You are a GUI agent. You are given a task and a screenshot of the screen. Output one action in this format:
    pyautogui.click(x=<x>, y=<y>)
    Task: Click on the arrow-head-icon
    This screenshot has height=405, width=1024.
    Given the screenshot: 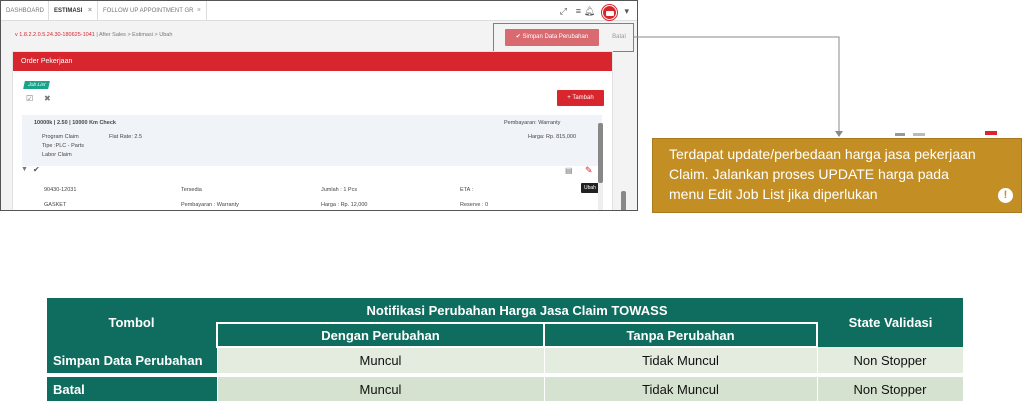 What is the action you would take?
    pyautogui.click(x=839, y=134)
    